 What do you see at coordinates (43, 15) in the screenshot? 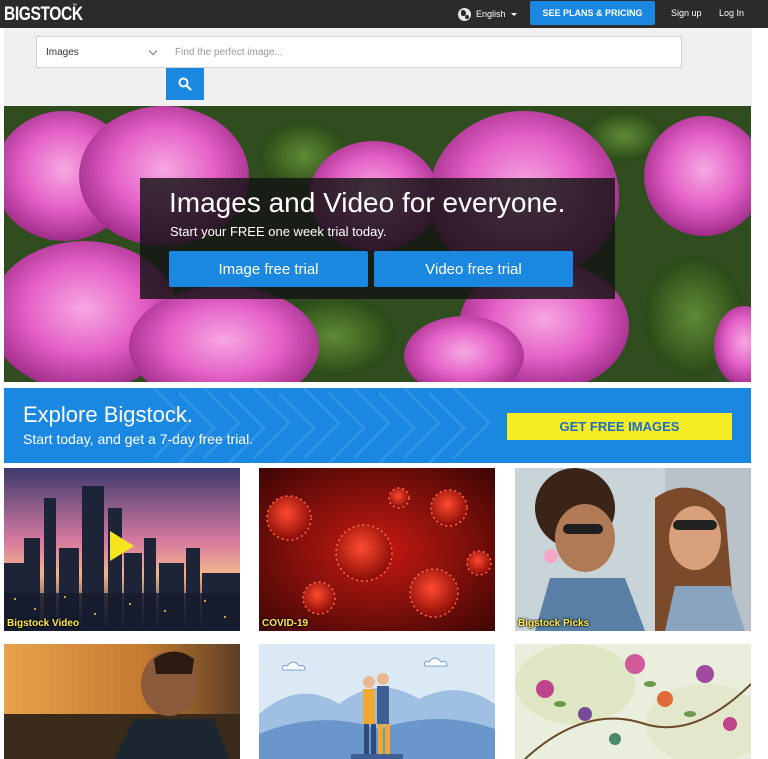
I see `bigstock-logo: BIGSTOCK` at bounding box center [43, 15].